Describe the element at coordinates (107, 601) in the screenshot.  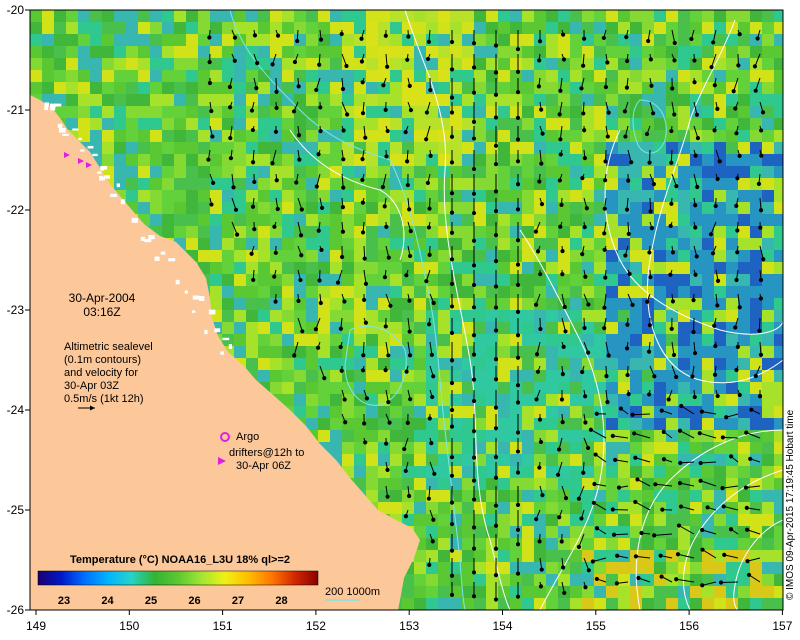
I see `colorbar-tick-label: 24` at that location.